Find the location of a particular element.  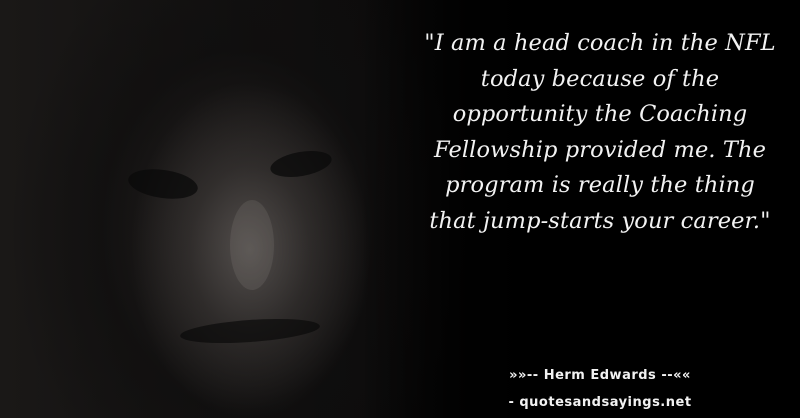

quote-source: - quotesandsayings.net is located at coordinates (600, 402).